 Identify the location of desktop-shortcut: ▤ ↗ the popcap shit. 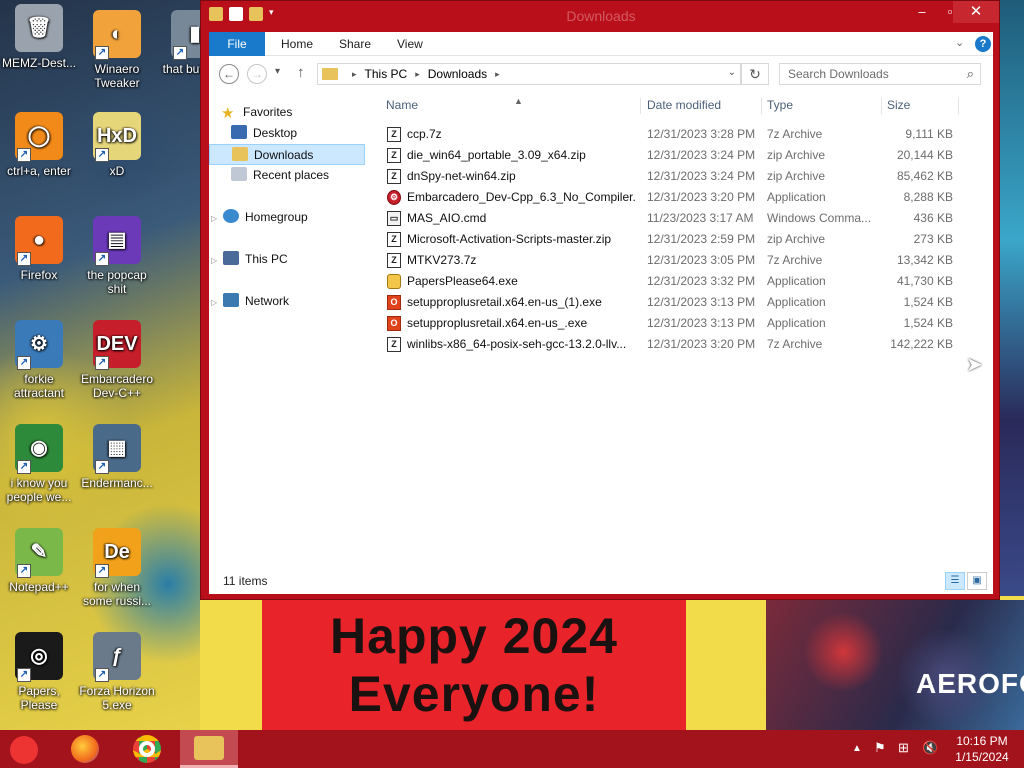
(117, 256).